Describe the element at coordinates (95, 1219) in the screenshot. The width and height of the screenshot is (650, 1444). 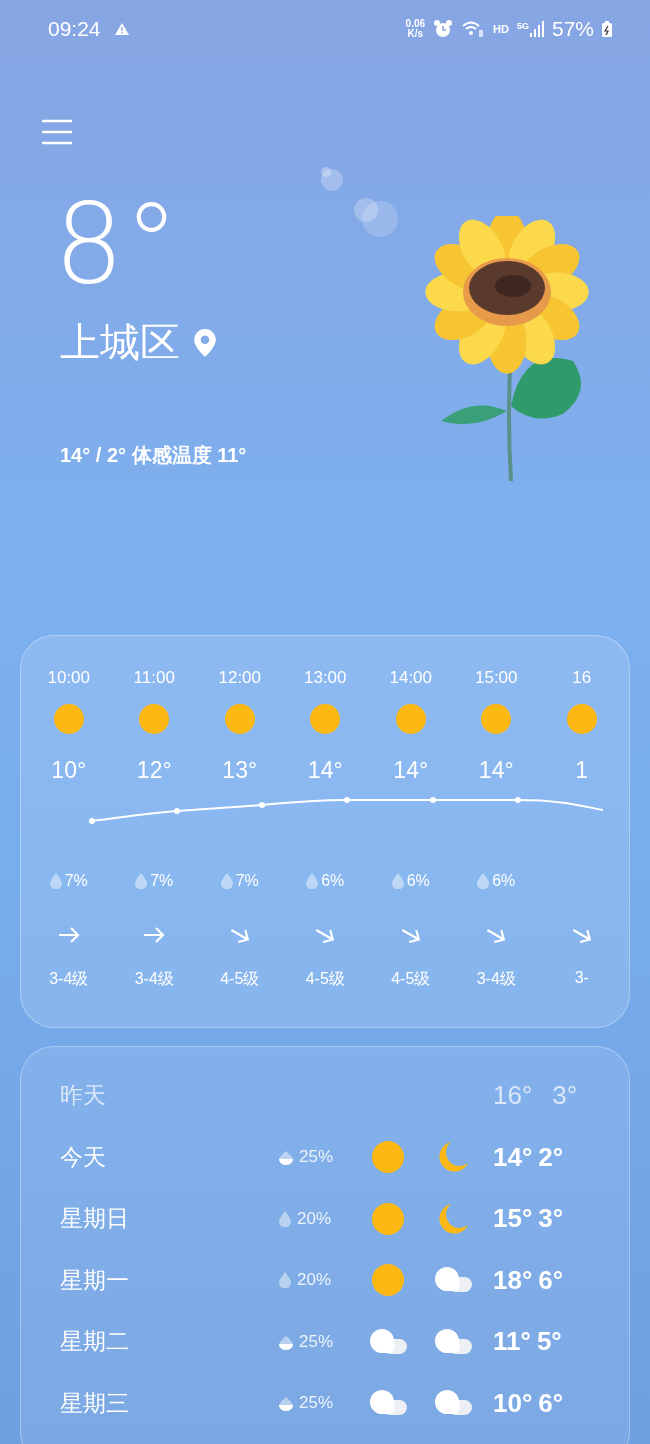
I see `day-name: 星期日` at that location.